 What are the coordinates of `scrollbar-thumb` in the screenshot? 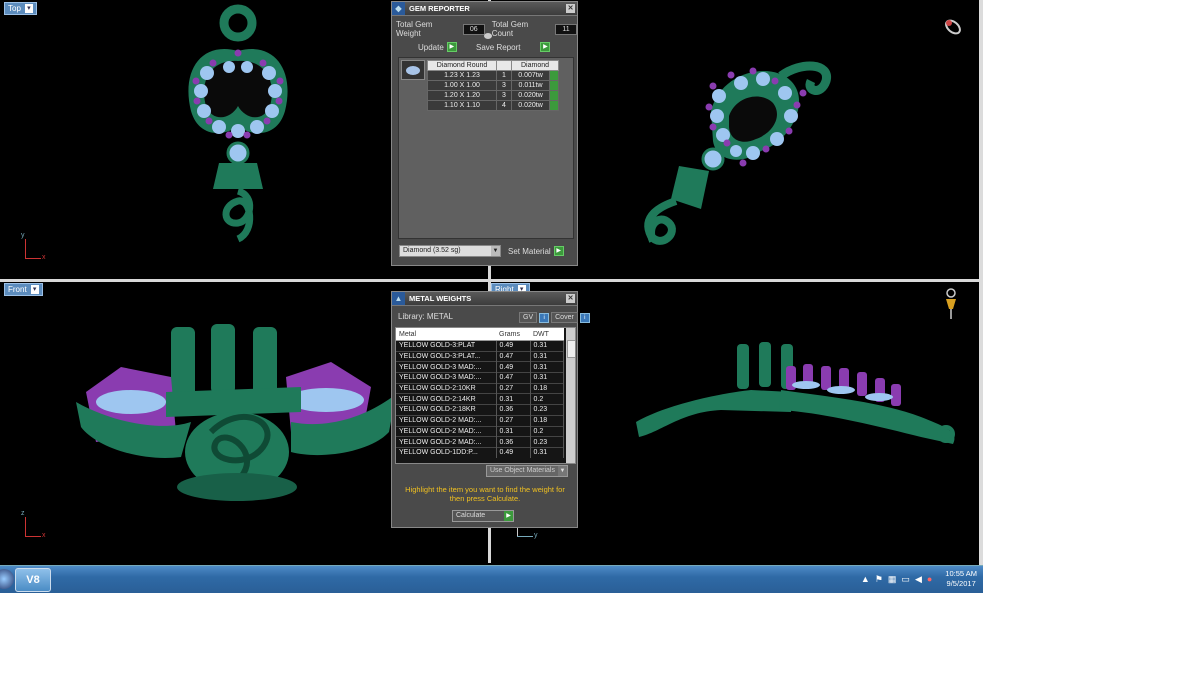 It's located at (571, 349).